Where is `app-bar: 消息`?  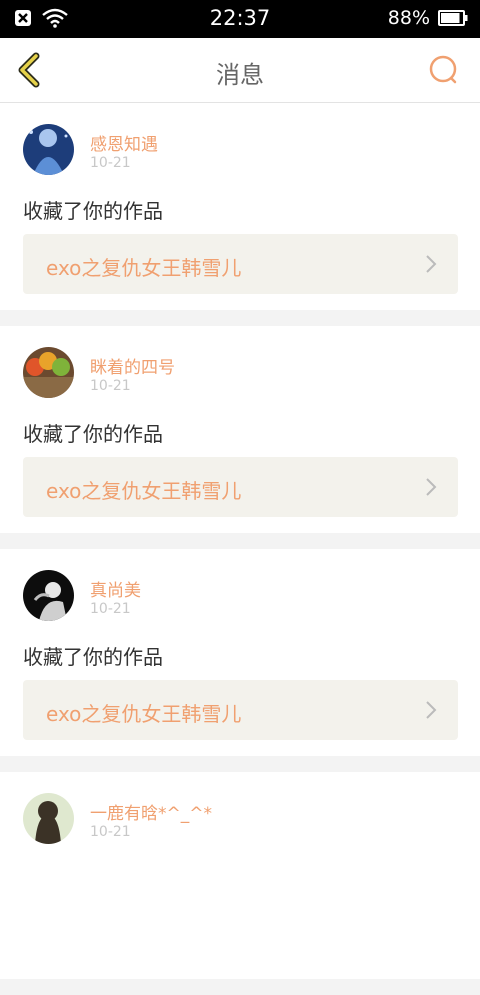
app-bar: 消息 is located at coordinates (240, 70).